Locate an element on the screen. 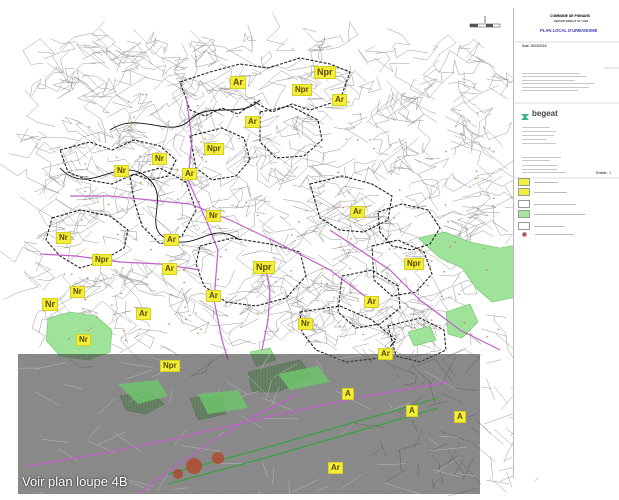 This screenshot has width=619, height=500. firm-services is located at coordinates (542, 135).